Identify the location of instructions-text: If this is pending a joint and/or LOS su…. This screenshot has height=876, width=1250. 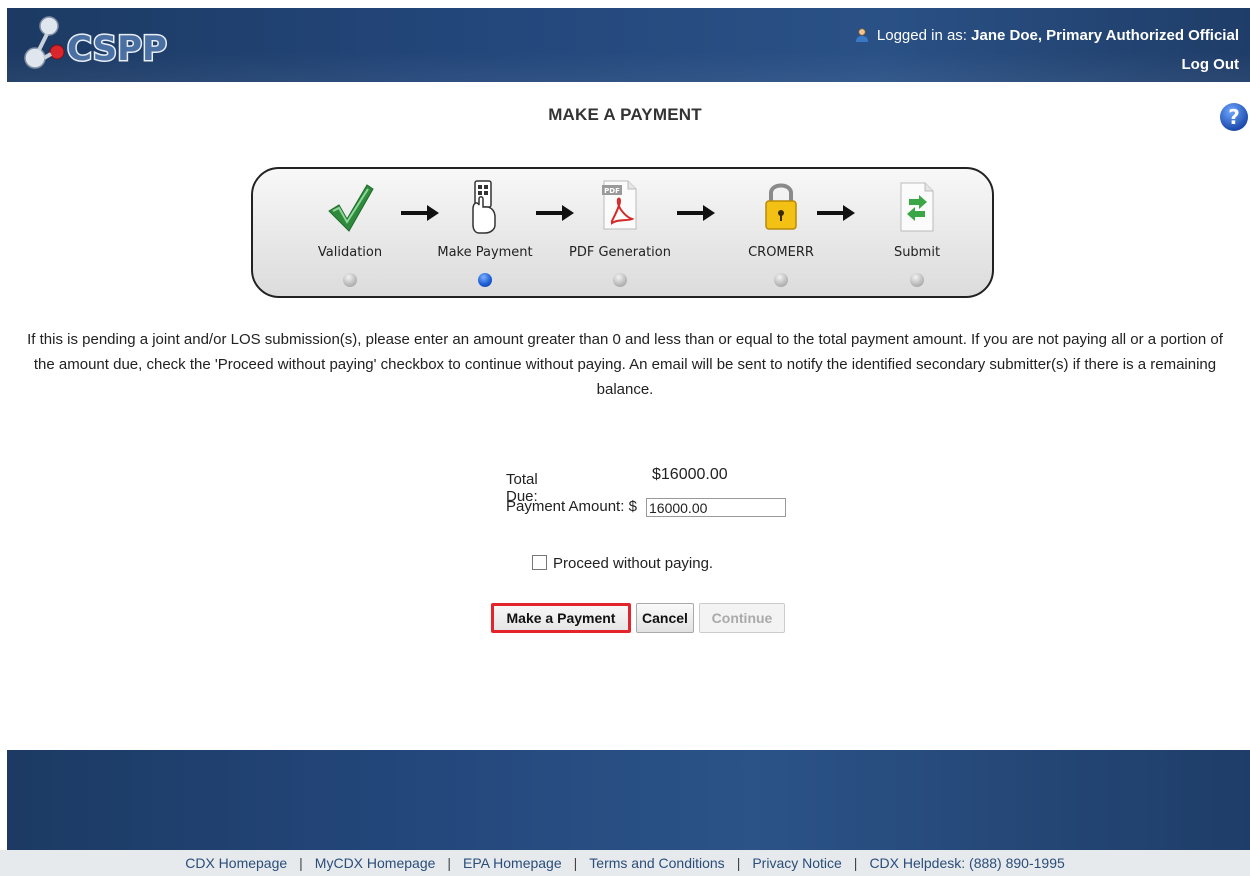
(625, 364).